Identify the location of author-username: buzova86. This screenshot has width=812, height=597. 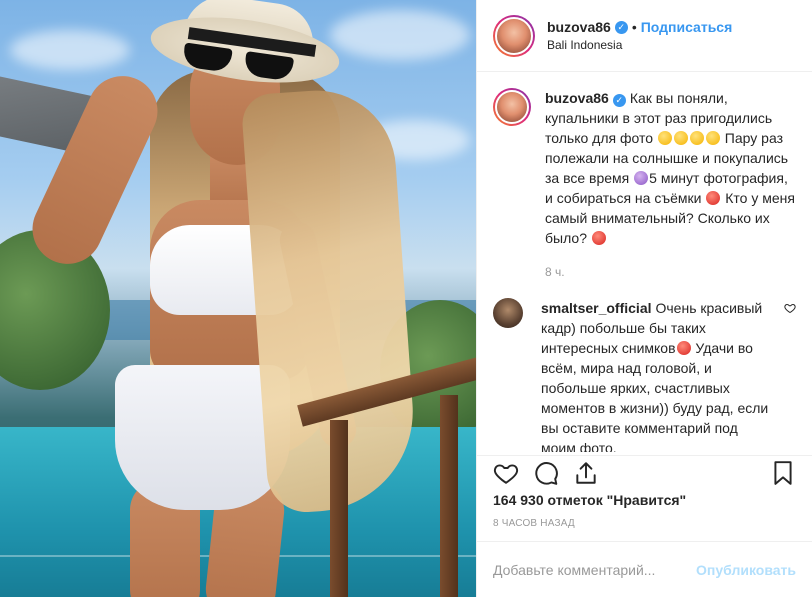
(579, 27).